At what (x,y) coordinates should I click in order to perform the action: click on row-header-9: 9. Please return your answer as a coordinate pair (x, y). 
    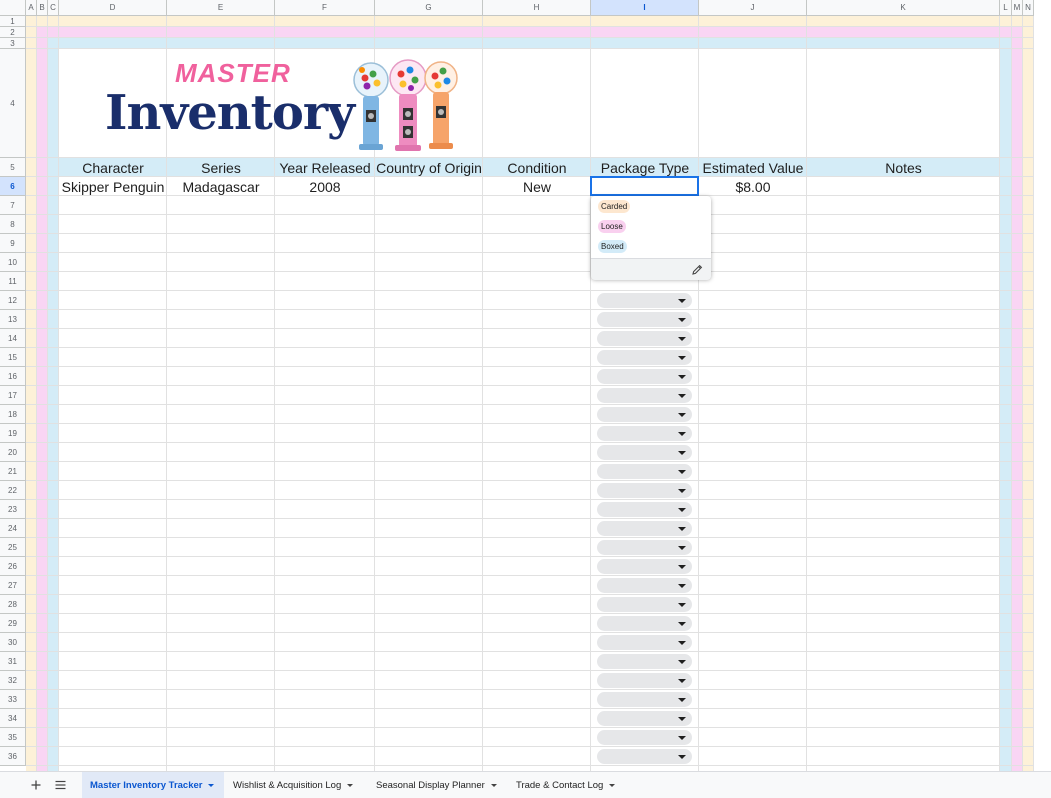
    Looking at the image, I should click on (13, 243).